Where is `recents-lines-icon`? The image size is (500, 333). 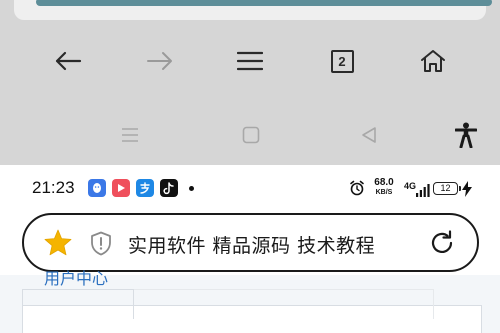 recents-lines-icon is located at coordinates (130, 135).